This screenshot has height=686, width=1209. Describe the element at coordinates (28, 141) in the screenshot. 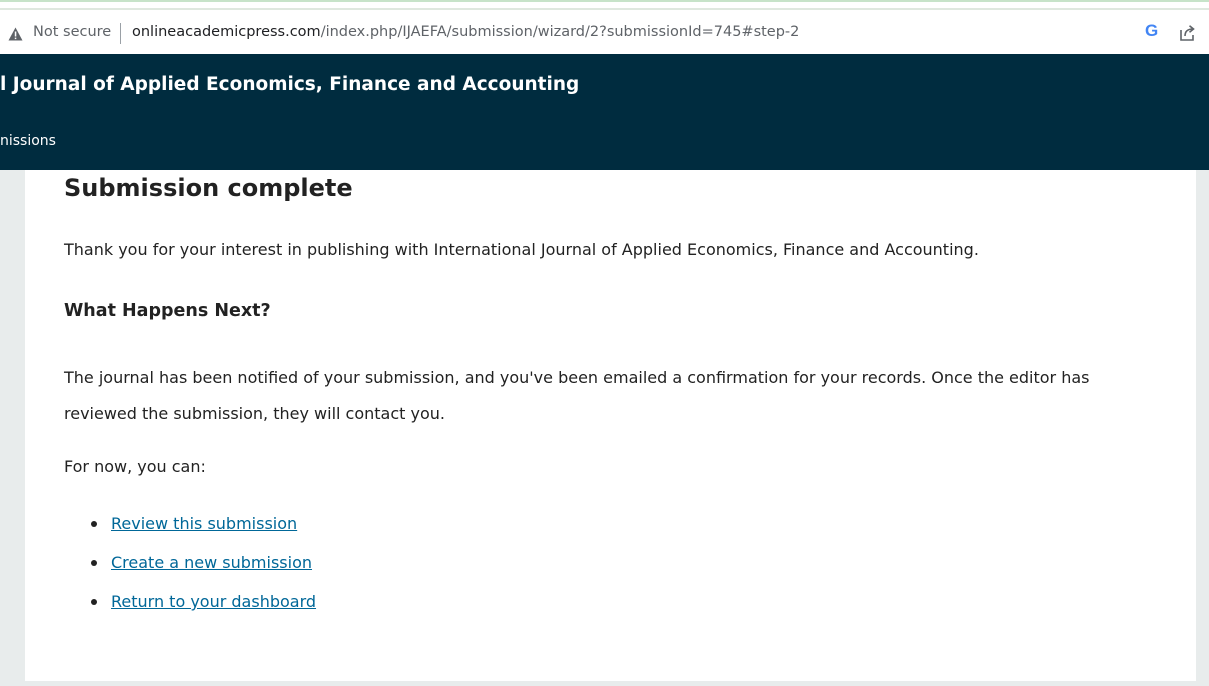

I see `nav-item-submissions: nissions` at that location.